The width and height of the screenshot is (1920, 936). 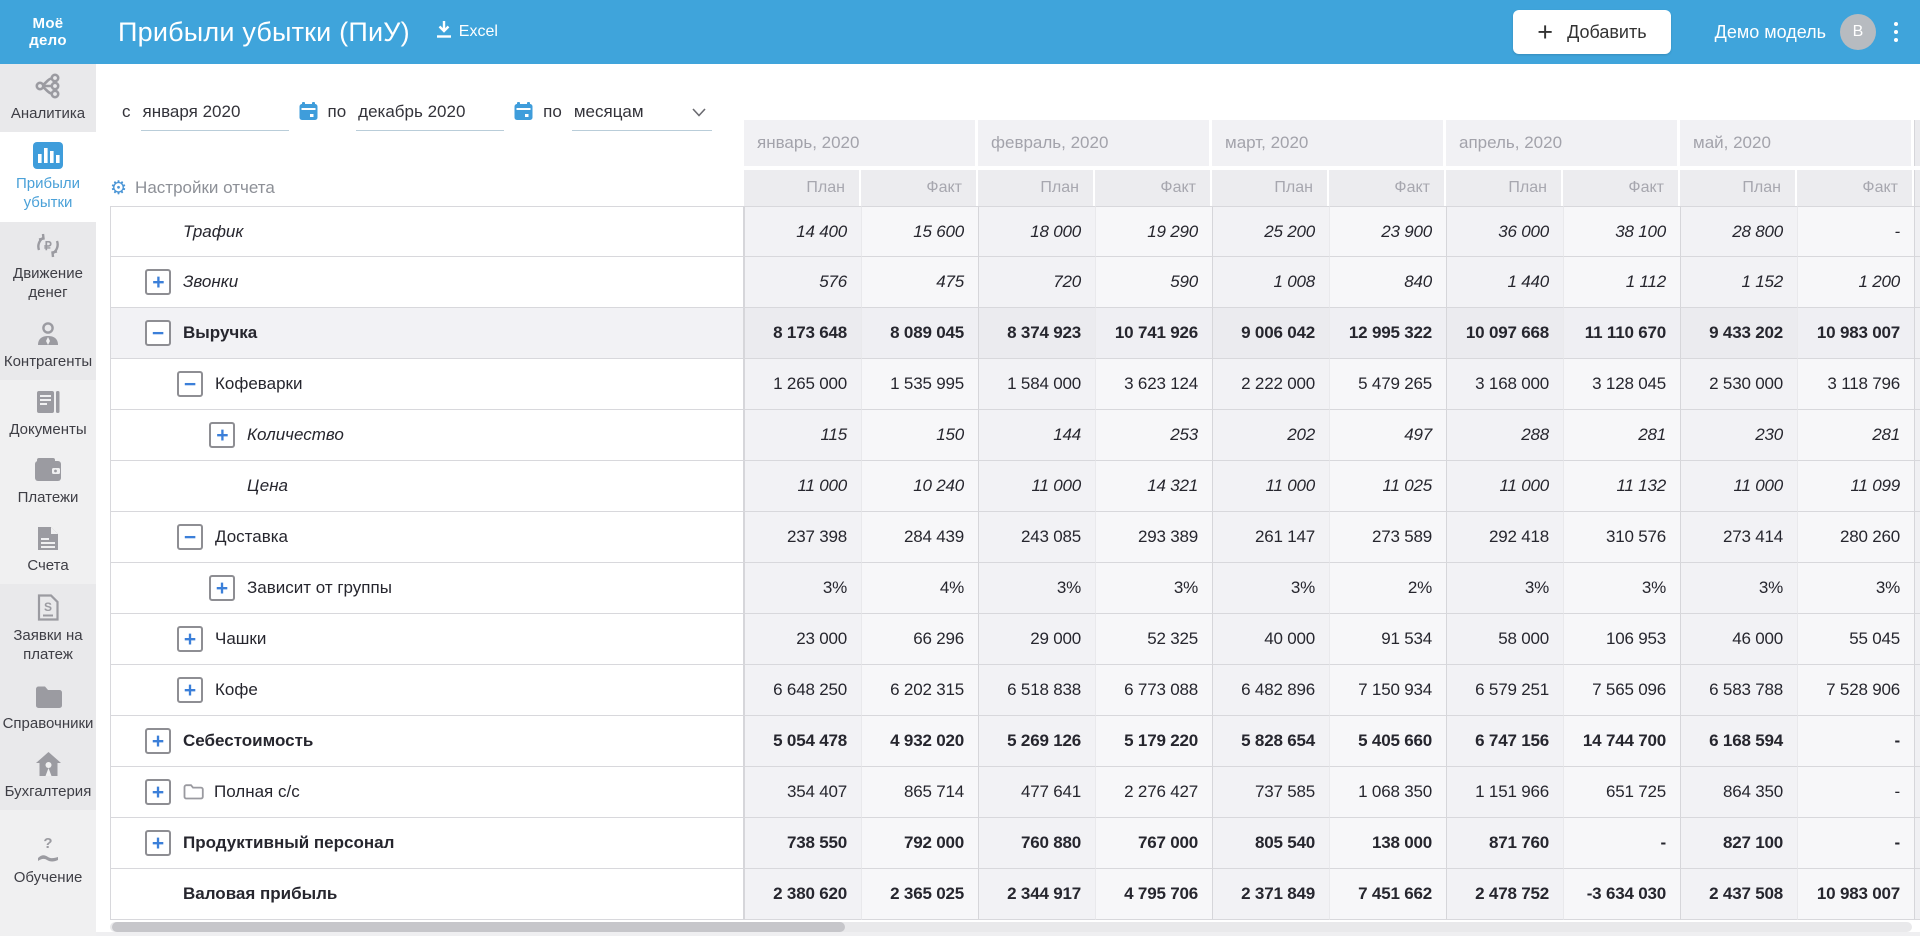 I want to click on sidebar-item-documents: Документы, so click(x=48, y=414).